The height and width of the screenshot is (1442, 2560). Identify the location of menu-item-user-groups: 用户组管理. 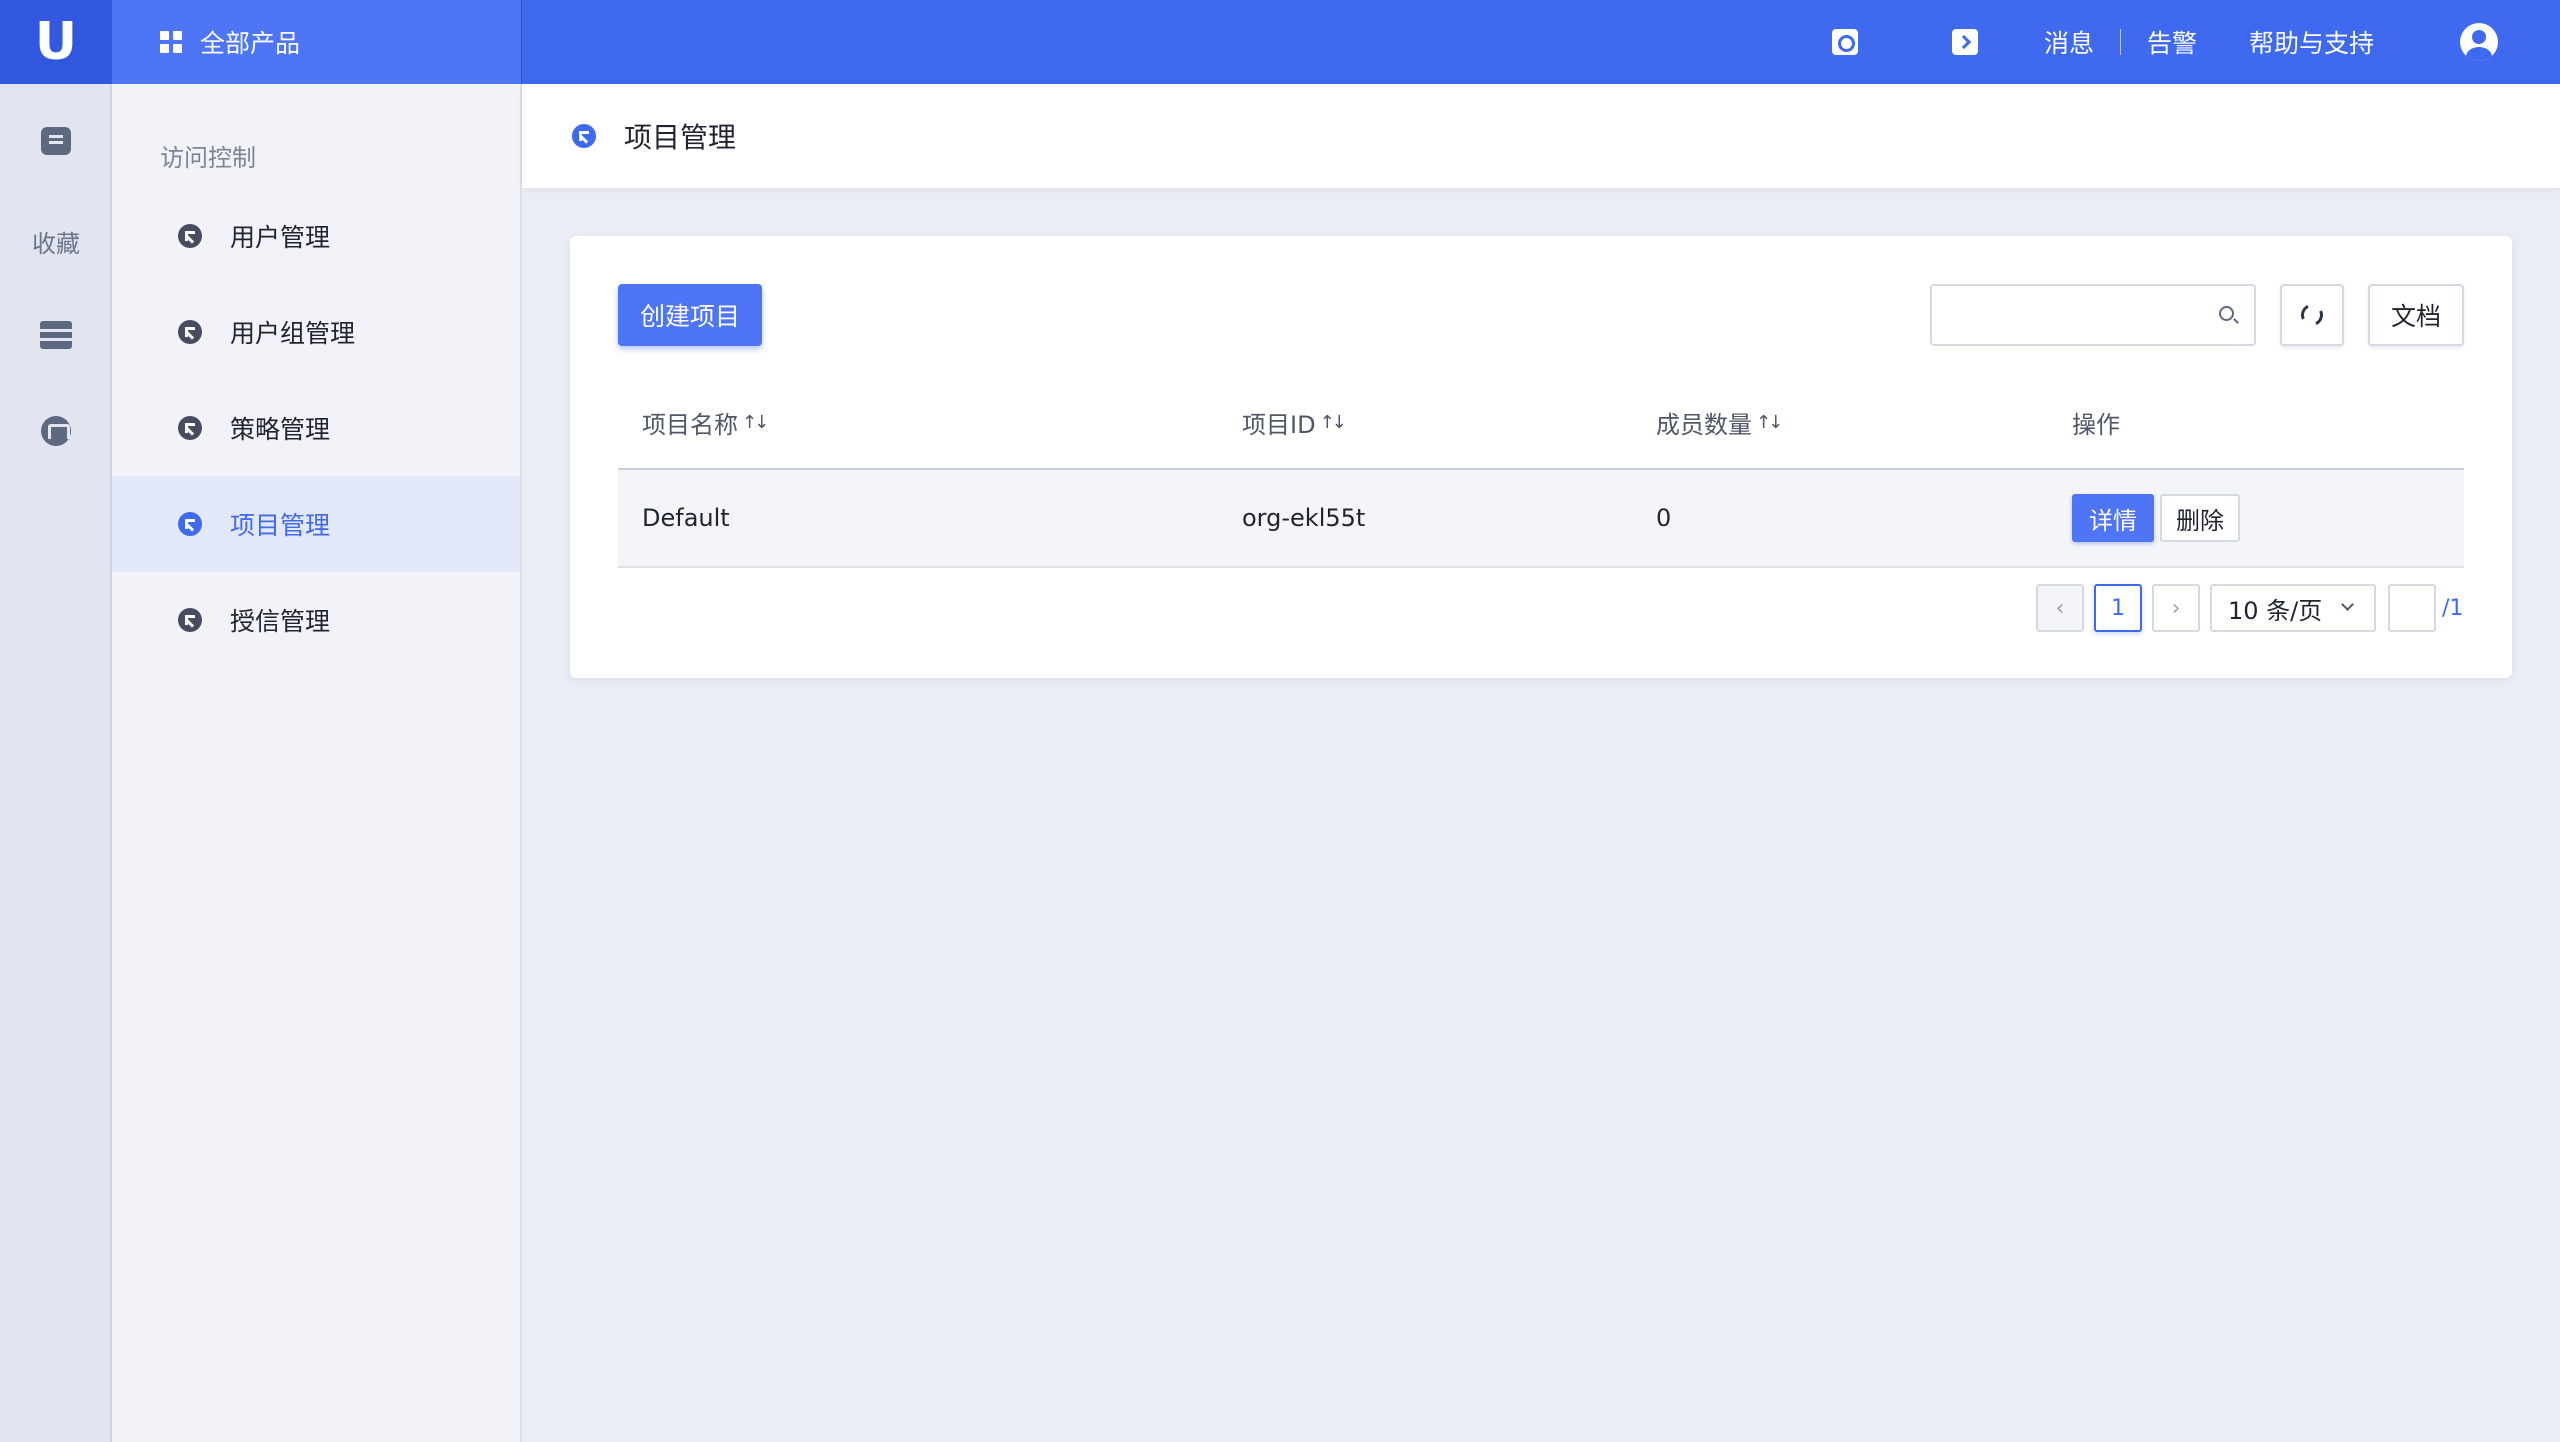
(316, 332).